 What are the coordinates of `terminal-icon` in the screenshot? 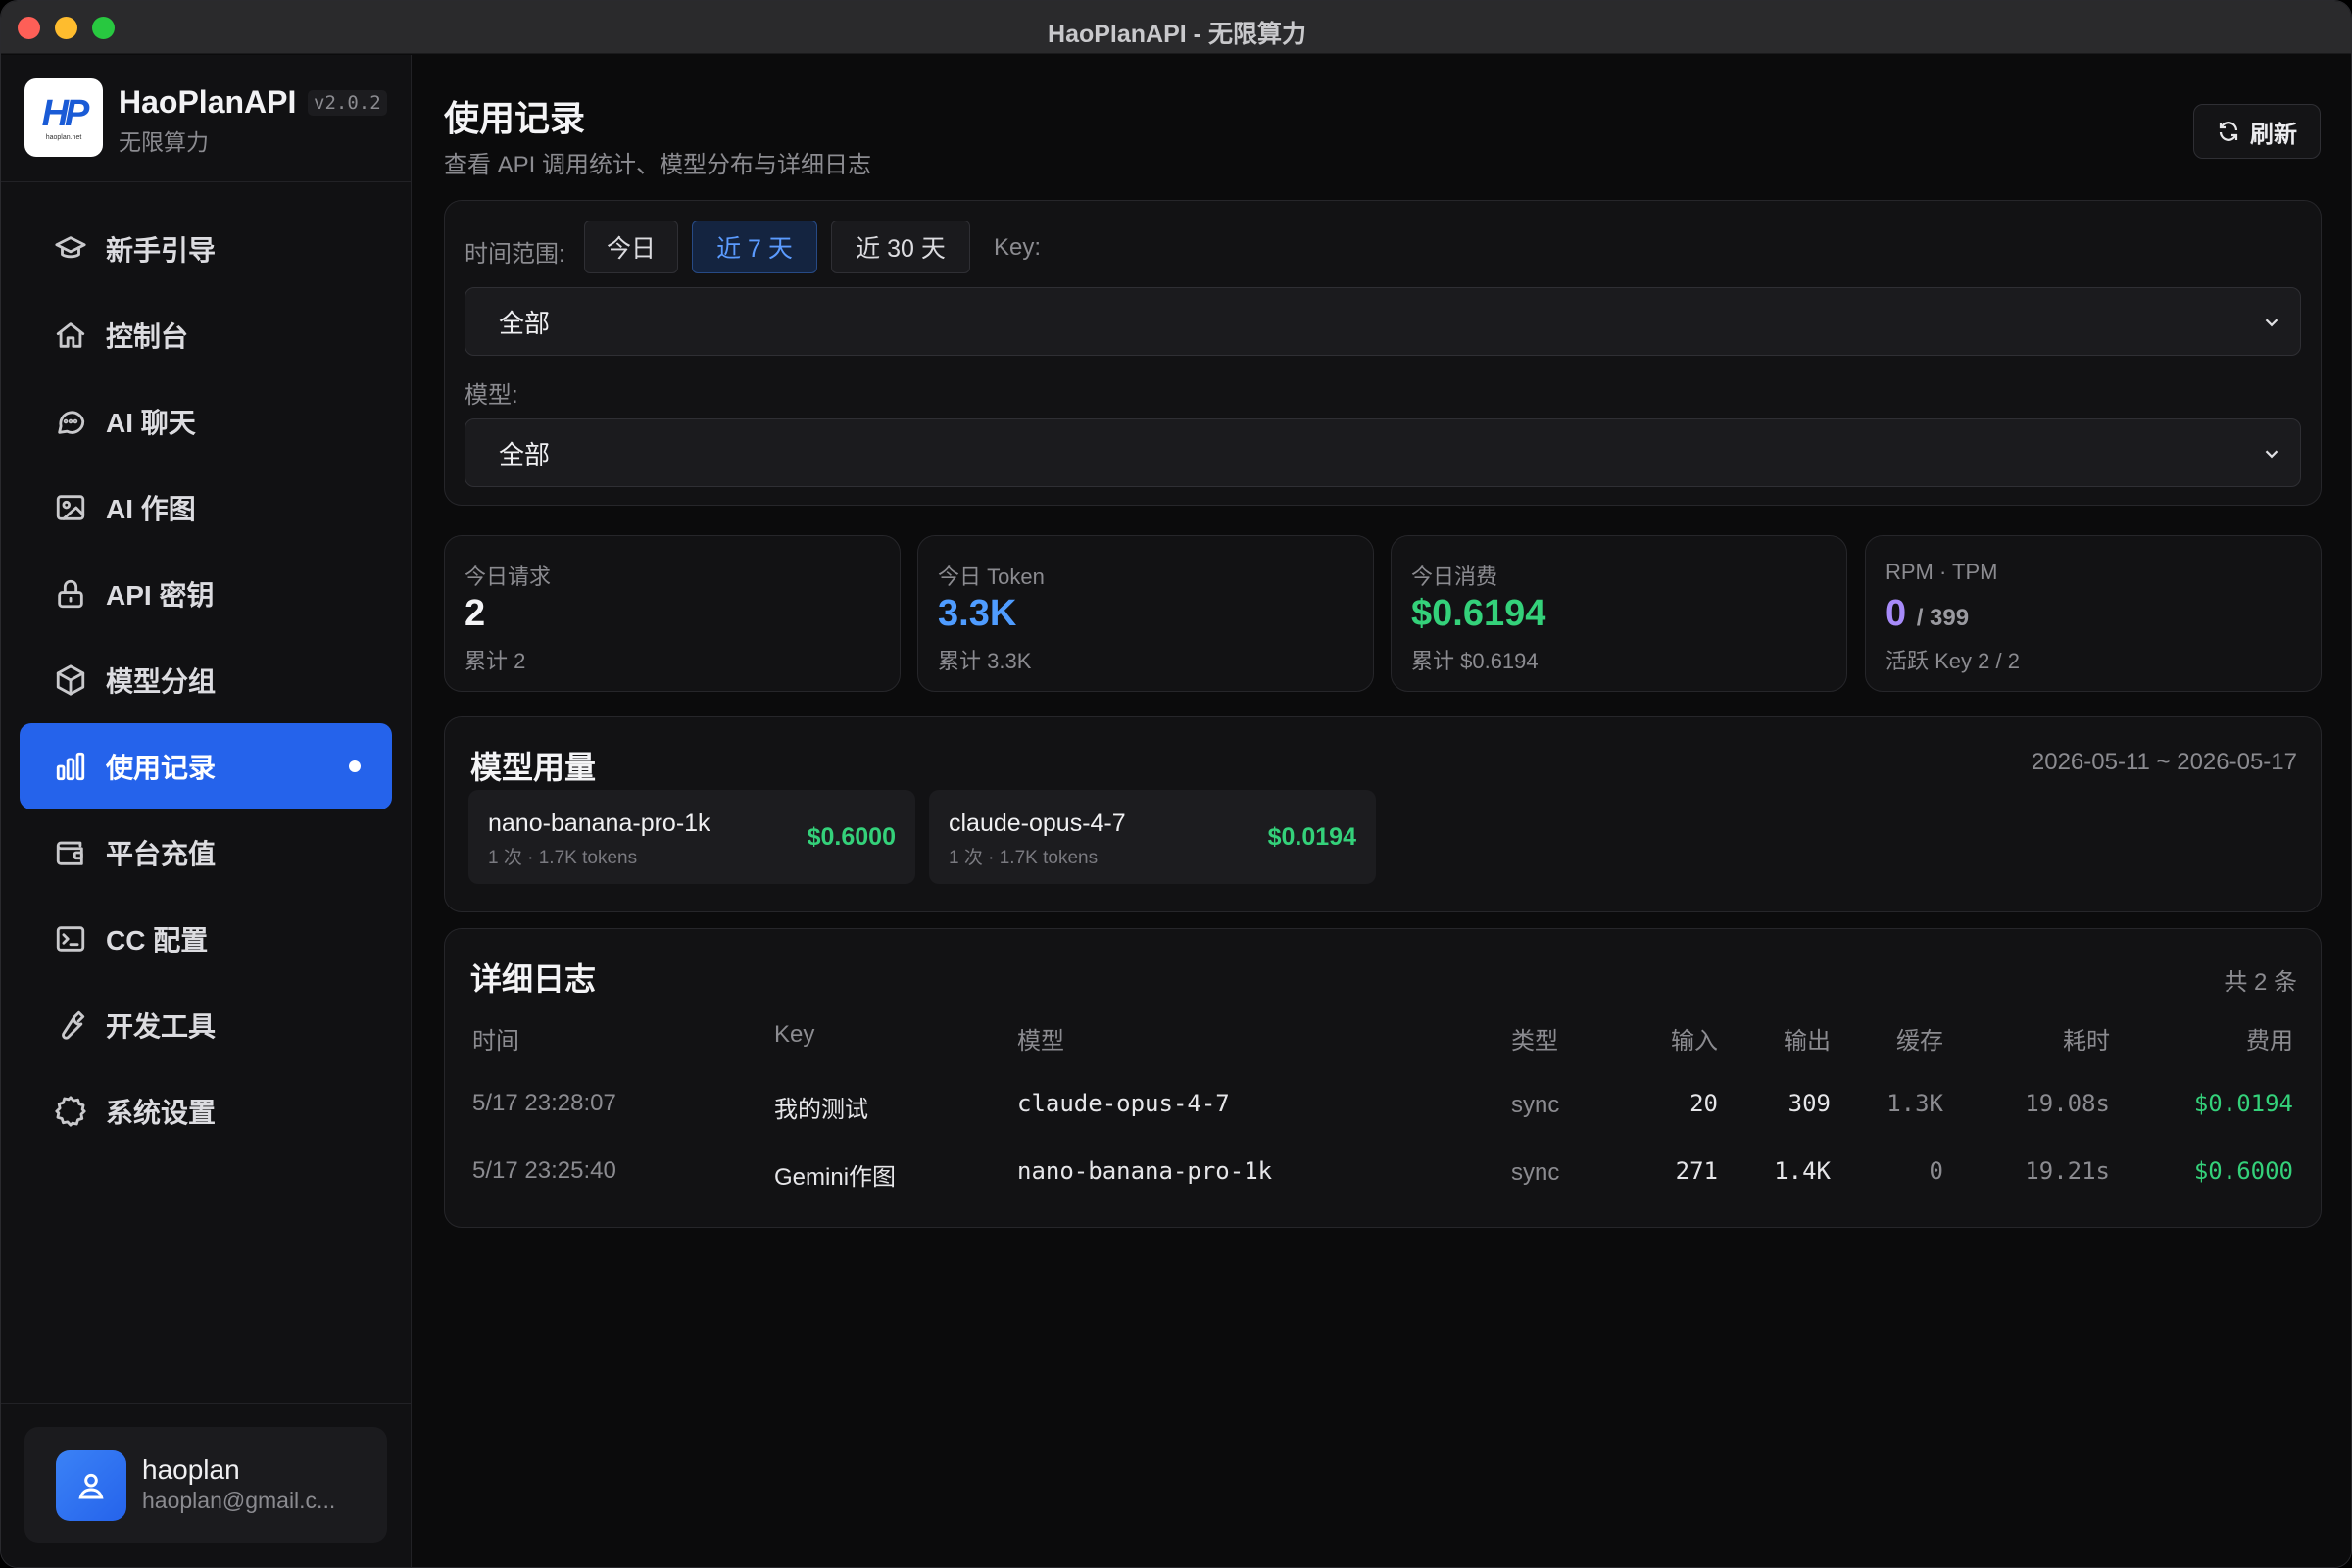 It's located at (70, 938).